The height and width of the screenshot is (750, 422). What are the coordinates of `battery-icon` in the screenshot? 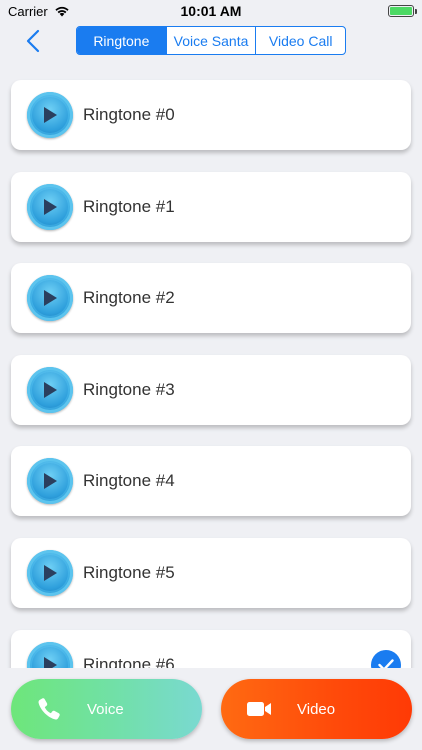 It's located at (402, 11).